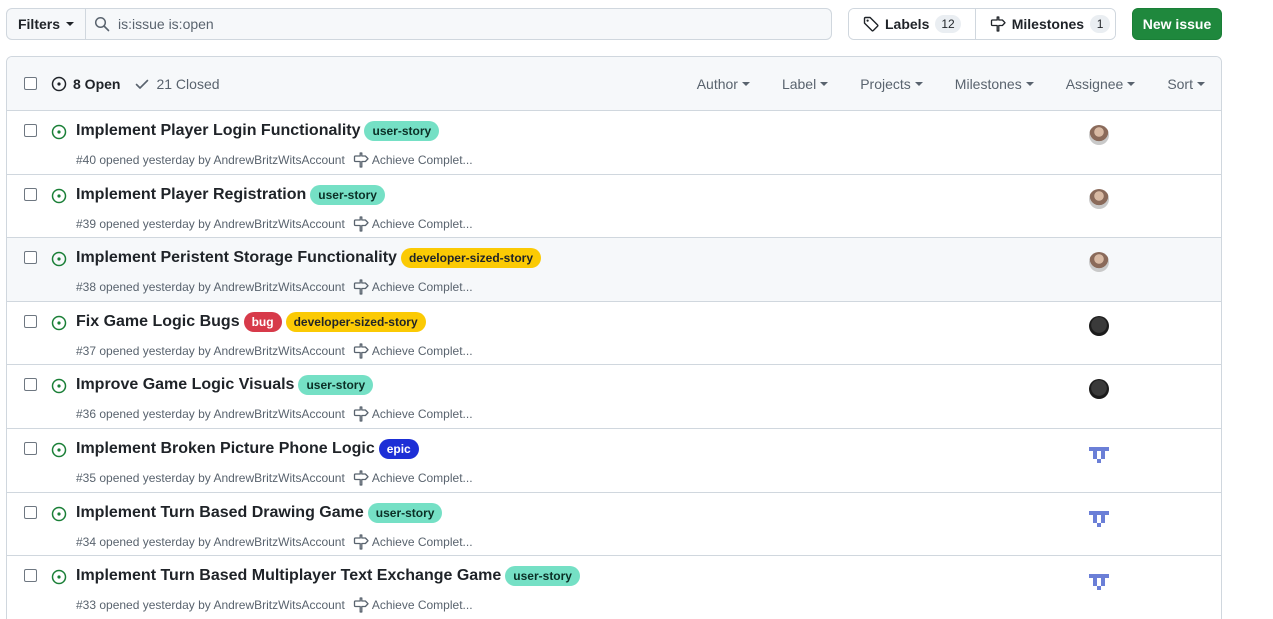 The height and width of the screenshot is (619, 1273). Describe the element at coordinates (1131, 84) in the screenshot. I see `chevron-down-icon` at that location.